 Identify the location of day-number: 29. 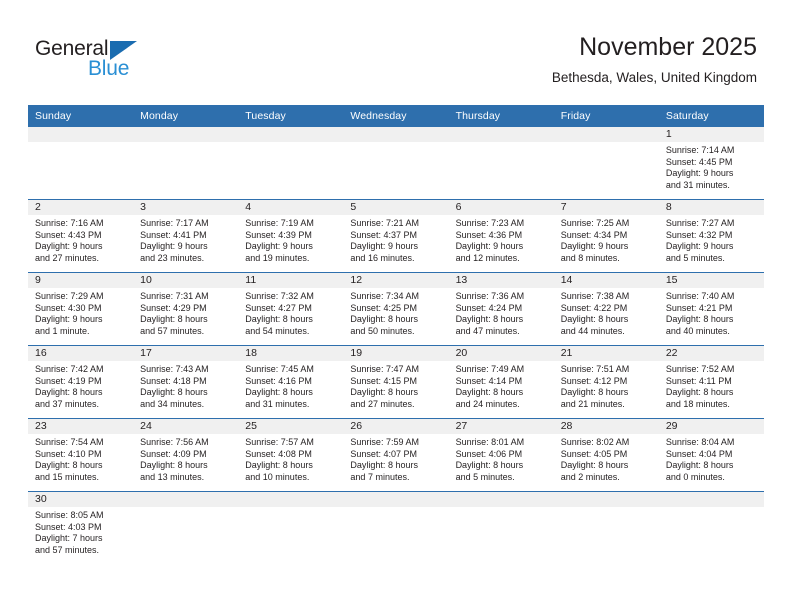
(671, 426).